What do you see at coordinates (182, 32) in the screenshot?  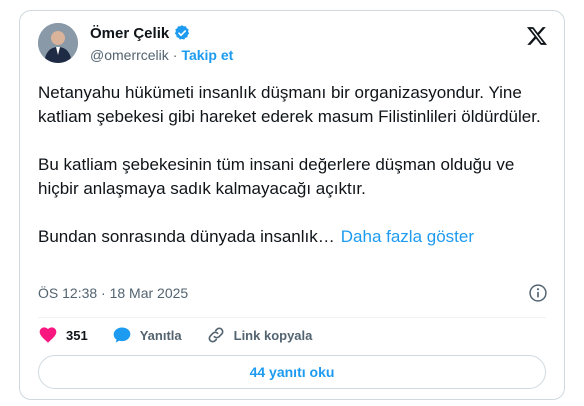 I see `verified-badge-icon` at bounding box center [182, 32].